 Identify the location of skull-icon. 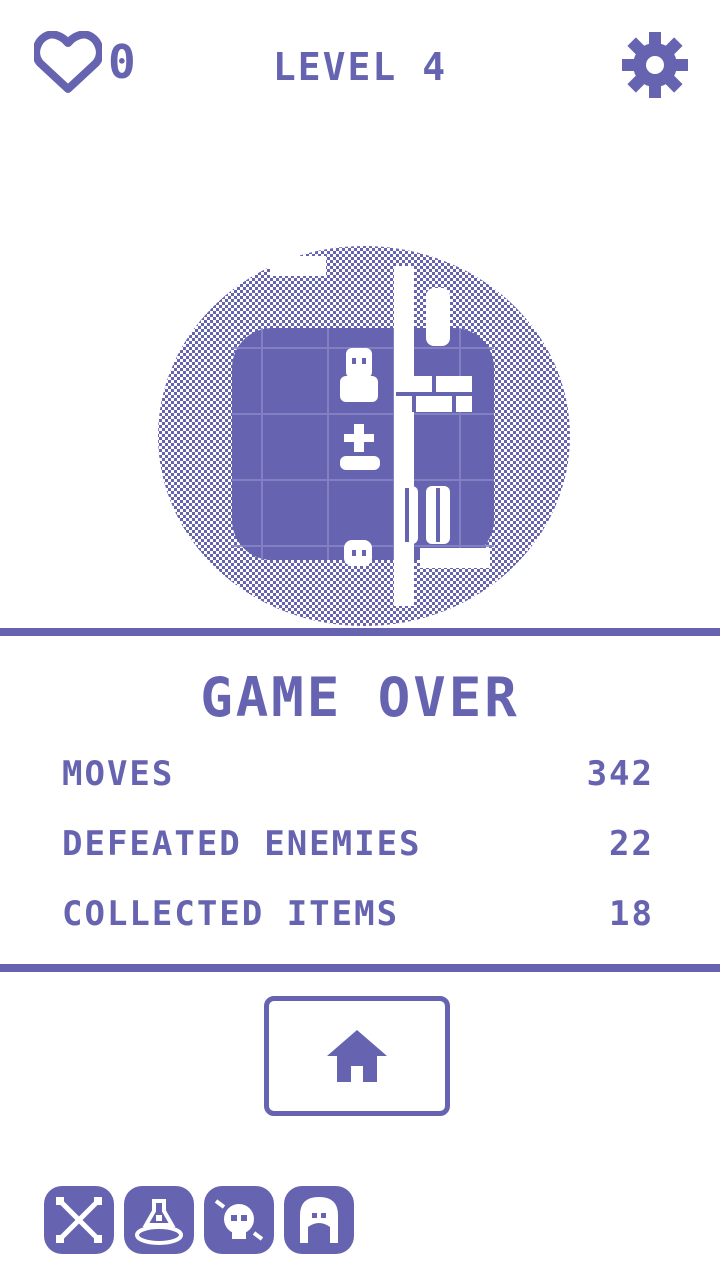
(239, 1220).